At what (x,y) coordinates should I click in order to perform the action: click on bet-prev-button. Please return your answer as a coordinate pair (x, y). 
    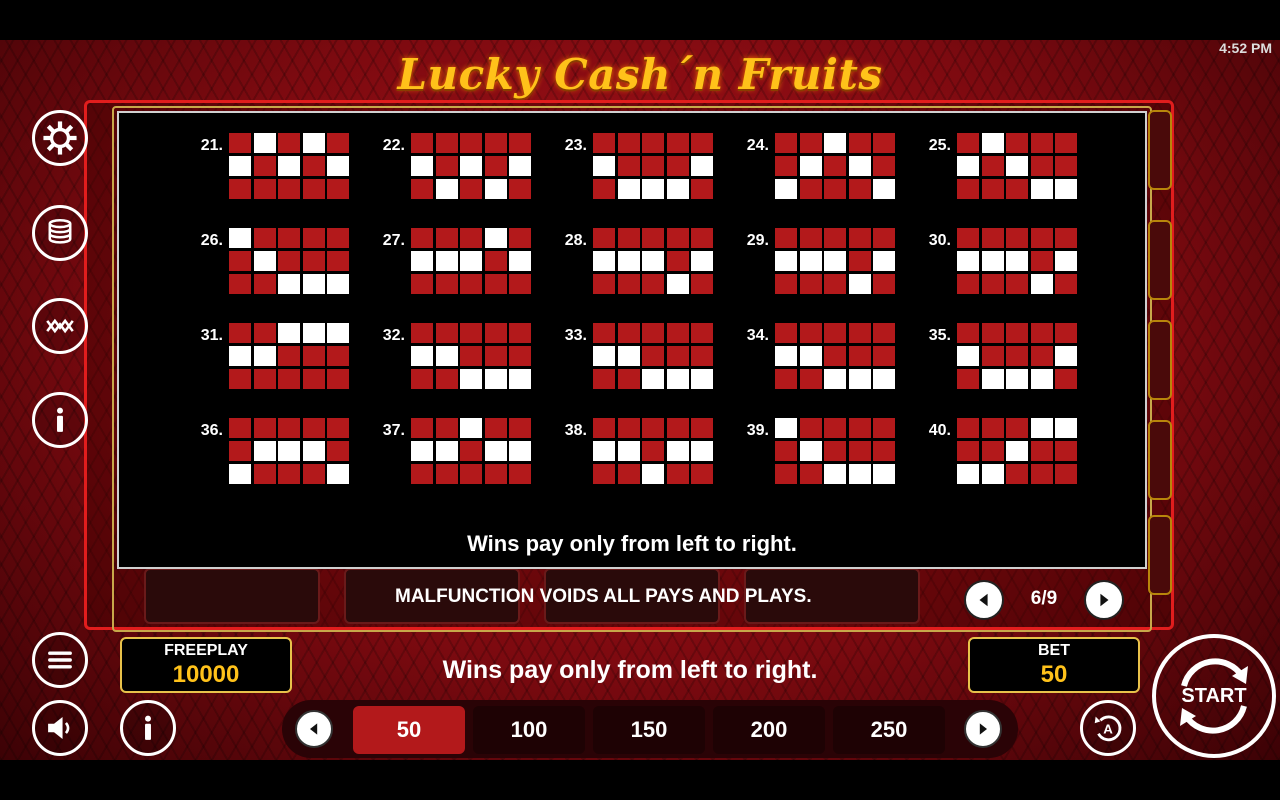
    Looking at the image, I should click on (314, 729).